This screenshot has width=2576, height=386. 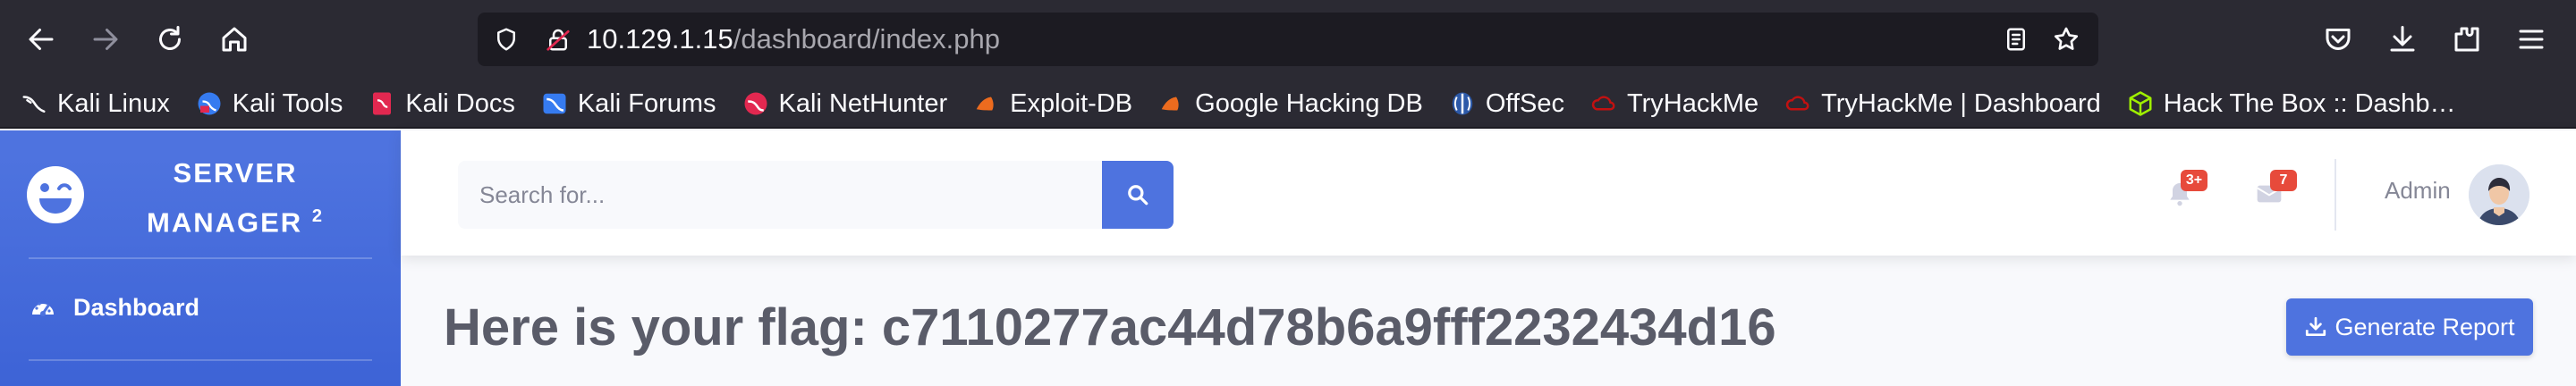 I want to click on kali-docs-icon, so click(x=382, y=103).